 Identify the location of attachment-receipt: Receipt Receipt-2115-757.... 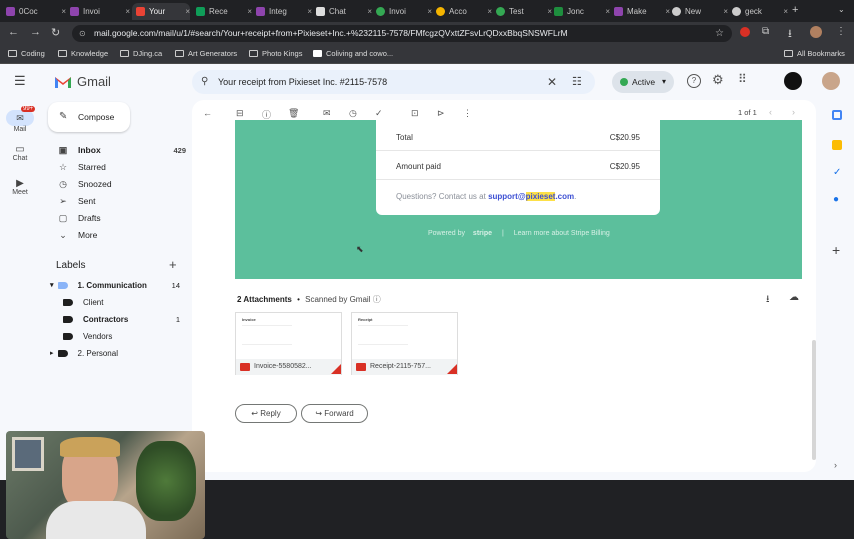
(404, 343).